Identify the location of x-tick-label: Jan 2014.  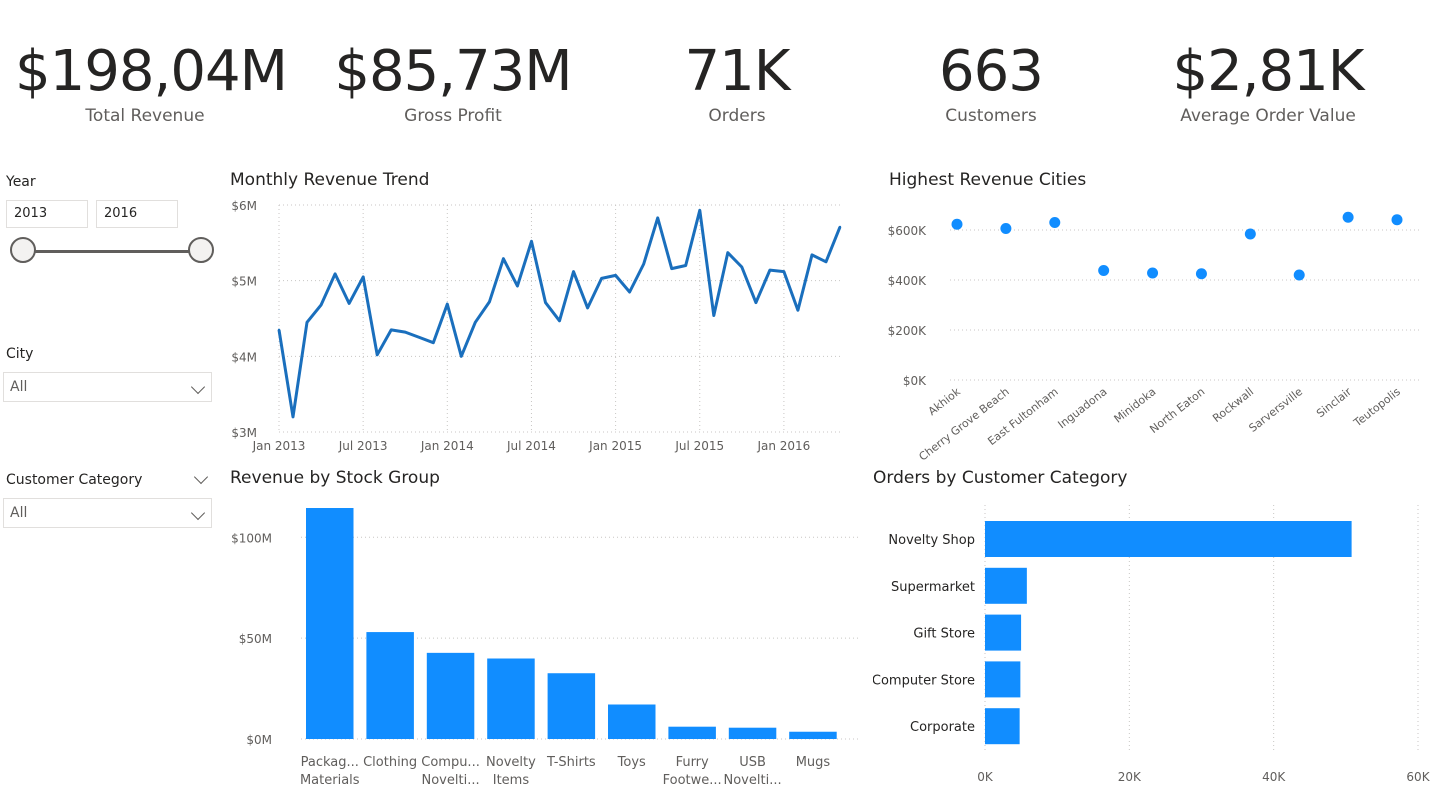
(447, 446).